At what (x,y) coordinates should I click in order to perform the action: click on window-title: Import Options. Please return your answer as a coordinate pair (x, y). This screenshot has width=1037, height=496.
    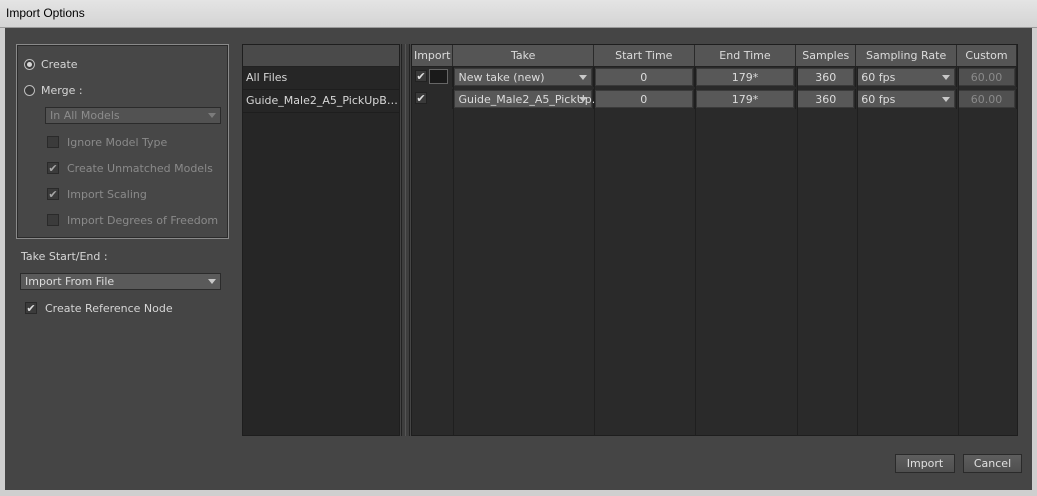
    Looking at the image, I should click on (45, 13).